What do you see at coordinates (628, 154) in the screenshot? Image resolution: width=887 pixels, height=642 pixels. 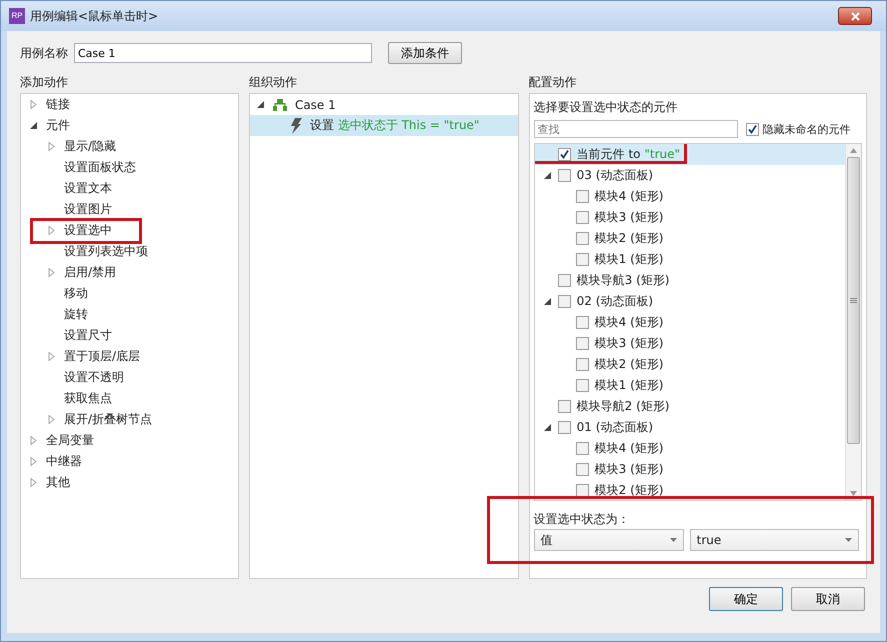 I see `widget-item: 当前元件 to "true"` at bounding box center [628, 154].